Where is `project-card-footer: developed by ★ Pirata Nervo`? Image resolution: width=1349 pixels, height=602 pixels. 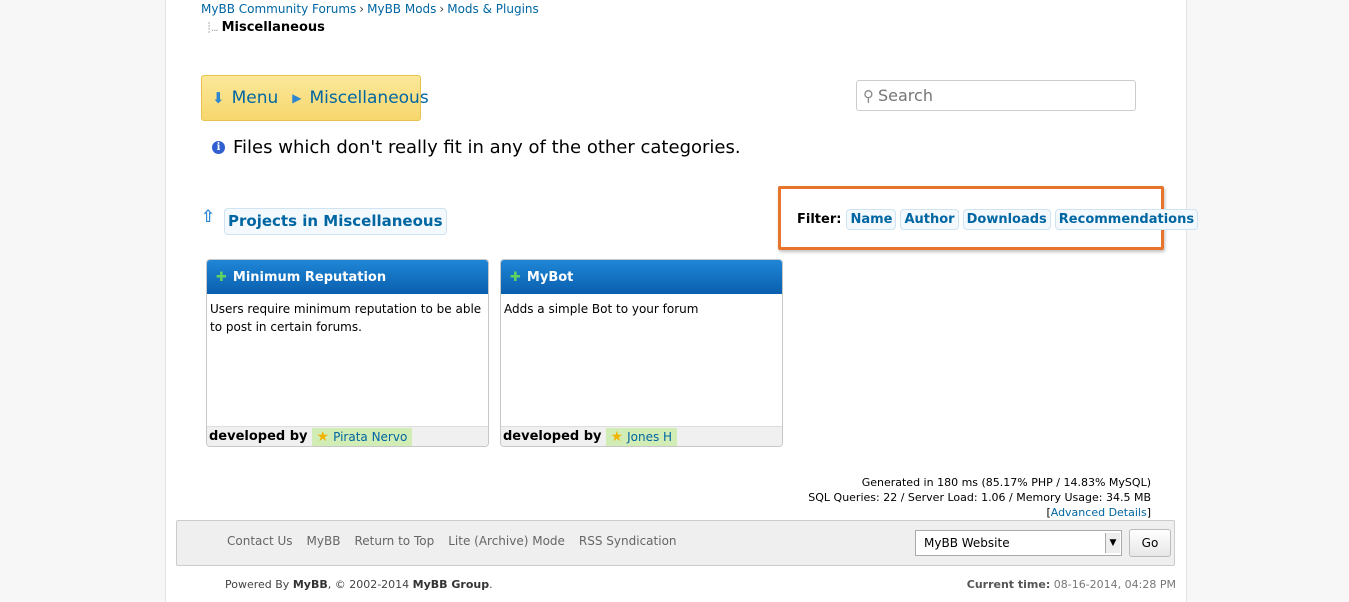 project-card-footer: developed by ★ Pirata Nervo is located at coordinates (347, 436).